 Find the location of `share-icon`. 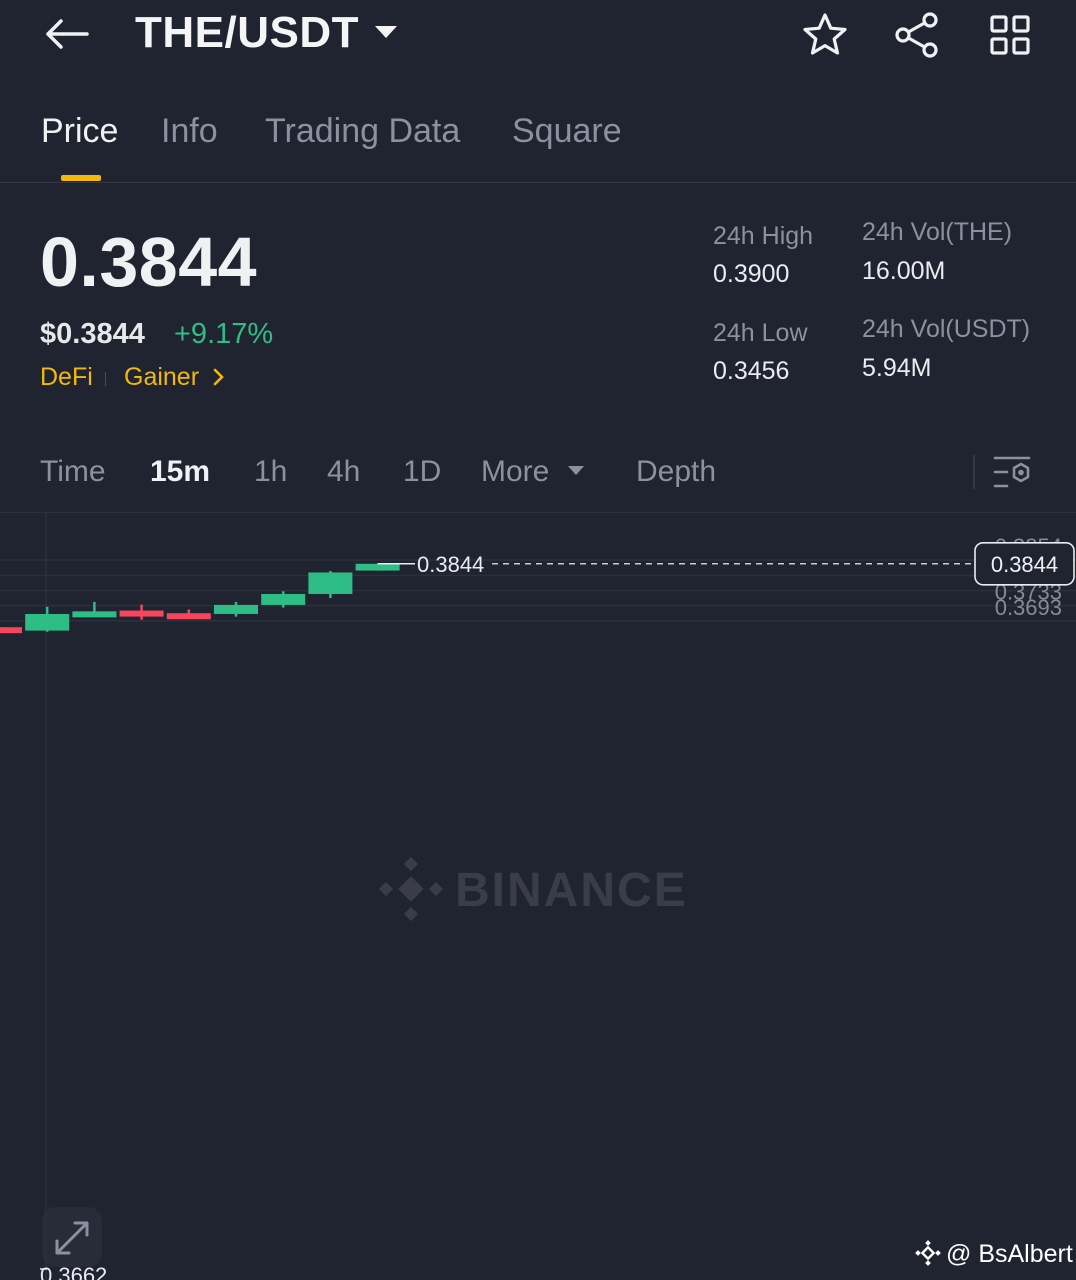

share-icon is located at coordinates (916, 35).